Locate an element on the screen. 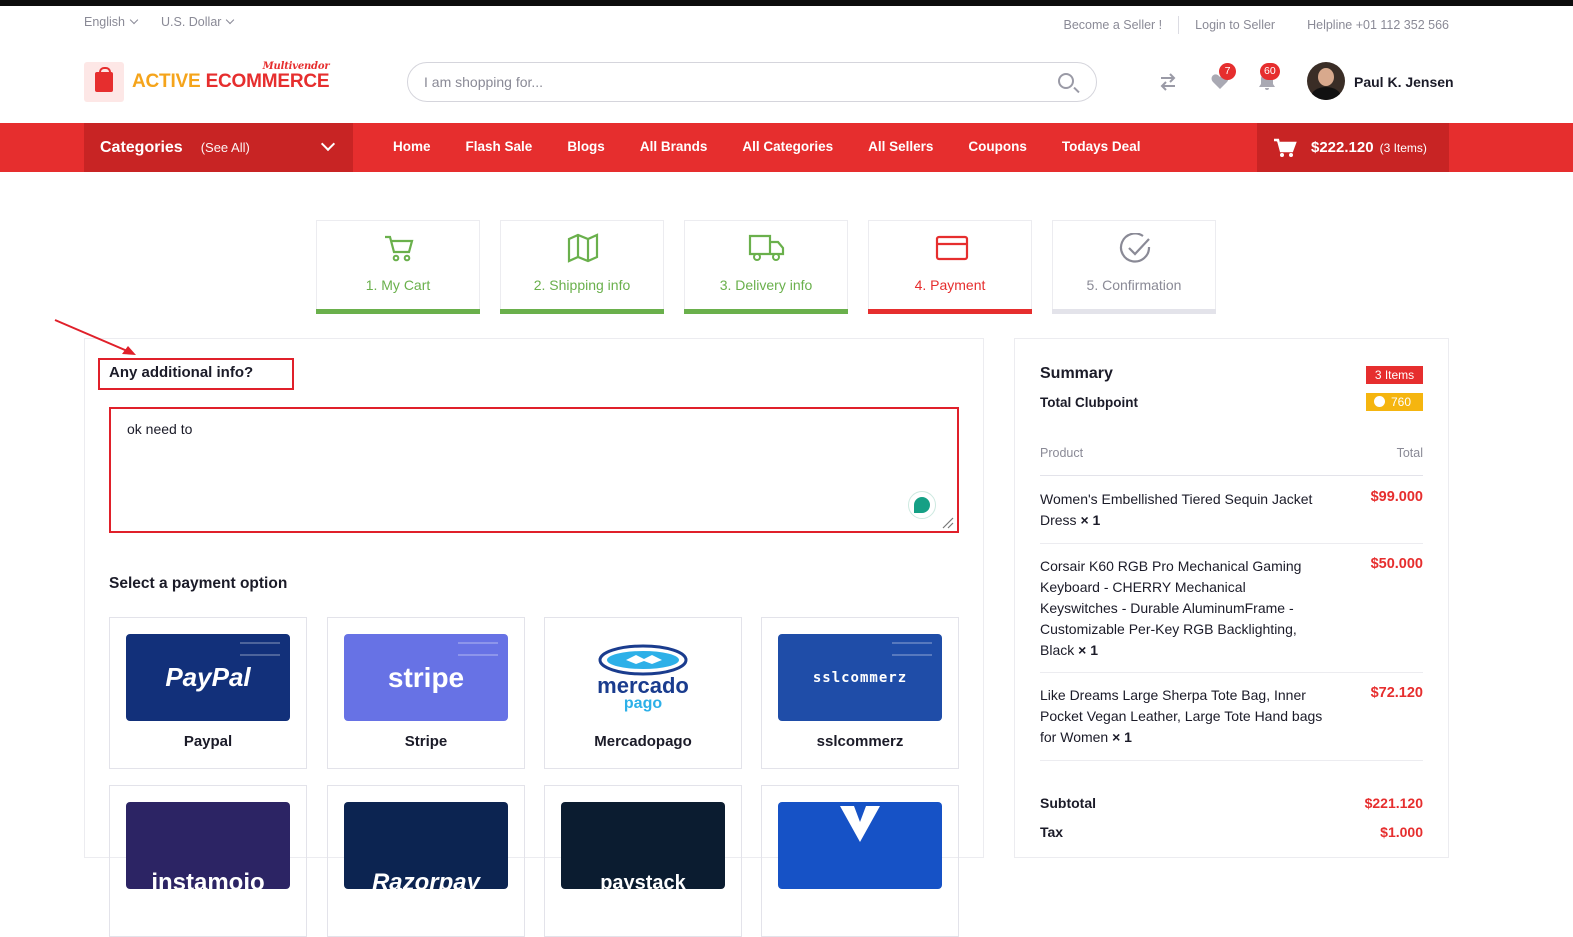 The height and width of the screenshot is (937, 1573). notification-count-badge: 60 is located at coordinates (1270, 71).